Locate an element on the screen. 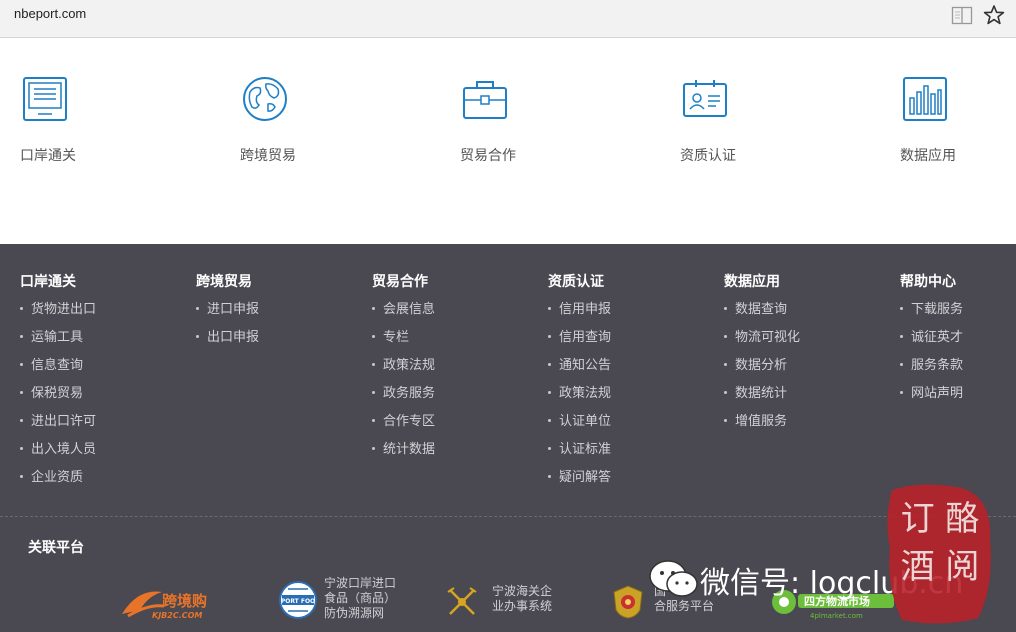 The height and width of the screenshot is (632, 1016). document-icon is located at coordinates (45, 99).